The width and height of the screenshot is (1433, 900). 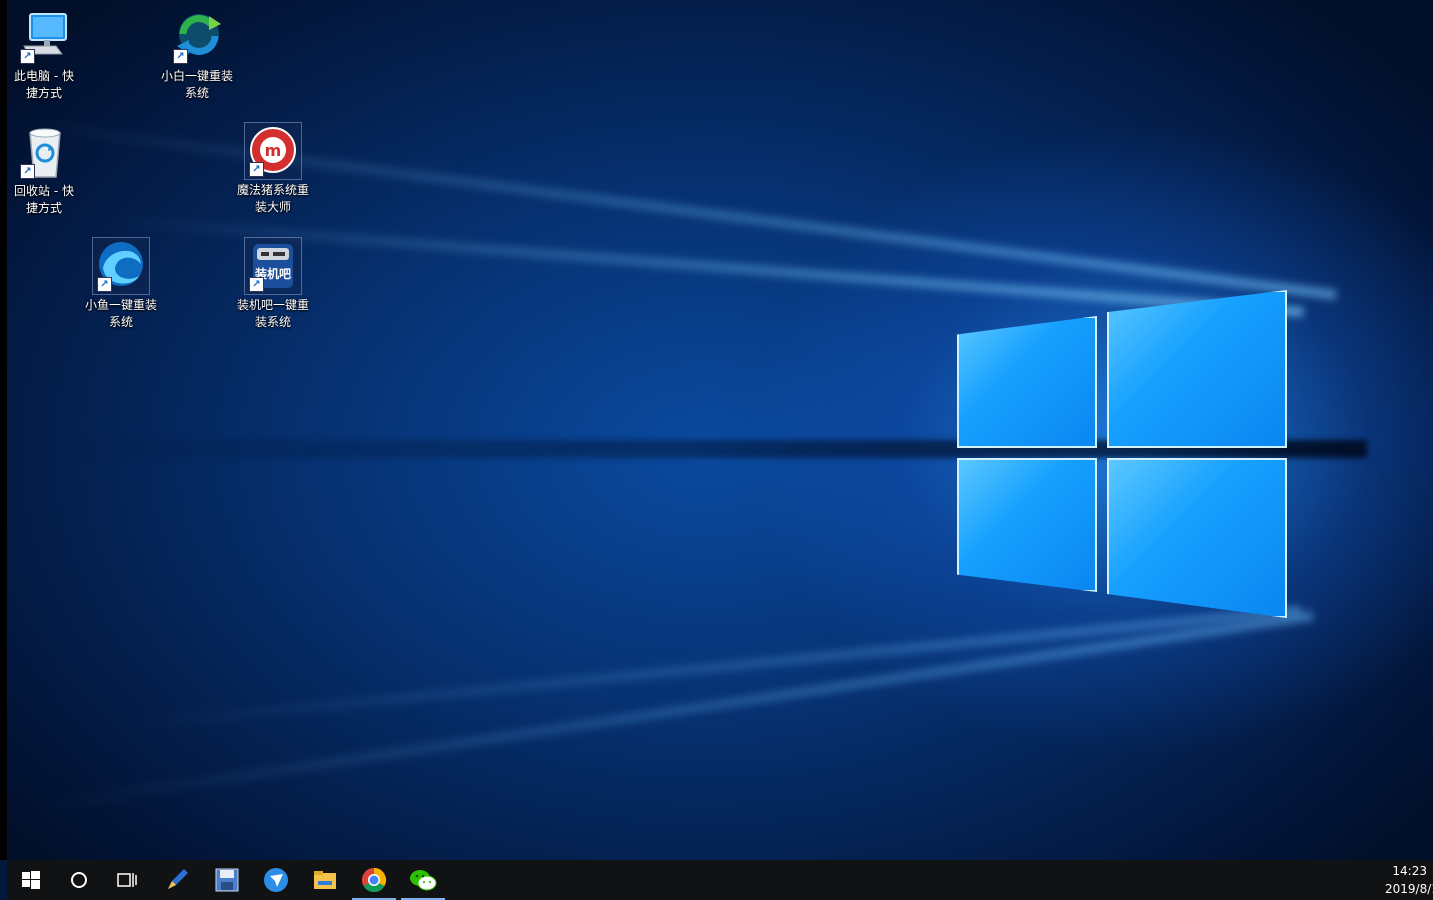 I want to click on recycle-bin-icon: ↗, so click(x=44, y=153).